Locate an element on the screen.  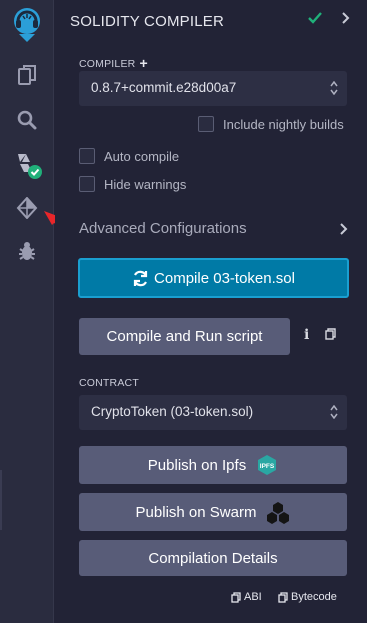
search-icon is located at coordinates (27, 120).